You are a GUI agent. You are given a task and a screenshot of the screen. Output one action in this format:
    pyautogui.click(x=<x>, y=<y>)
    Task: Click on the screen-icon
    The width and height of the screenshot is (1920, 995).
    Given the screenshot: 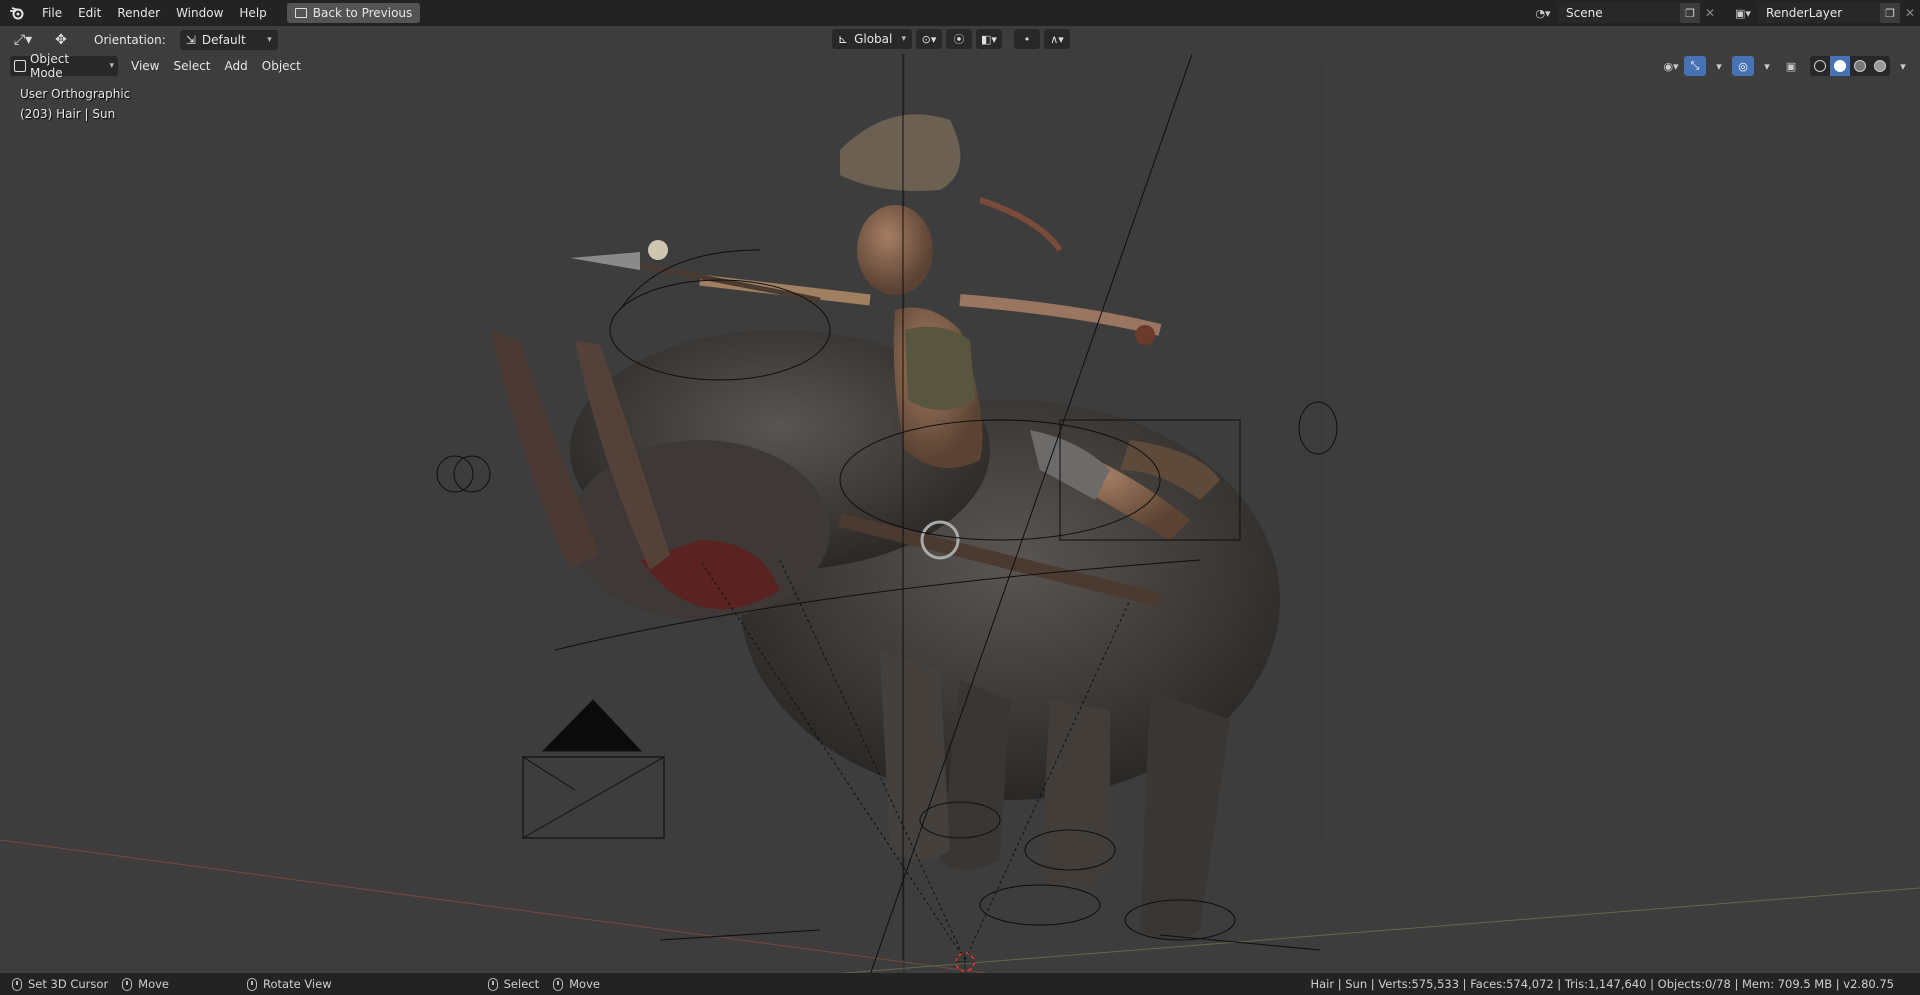 What is the action you would take?
    pyautogui.click(x=300, y=13)
    